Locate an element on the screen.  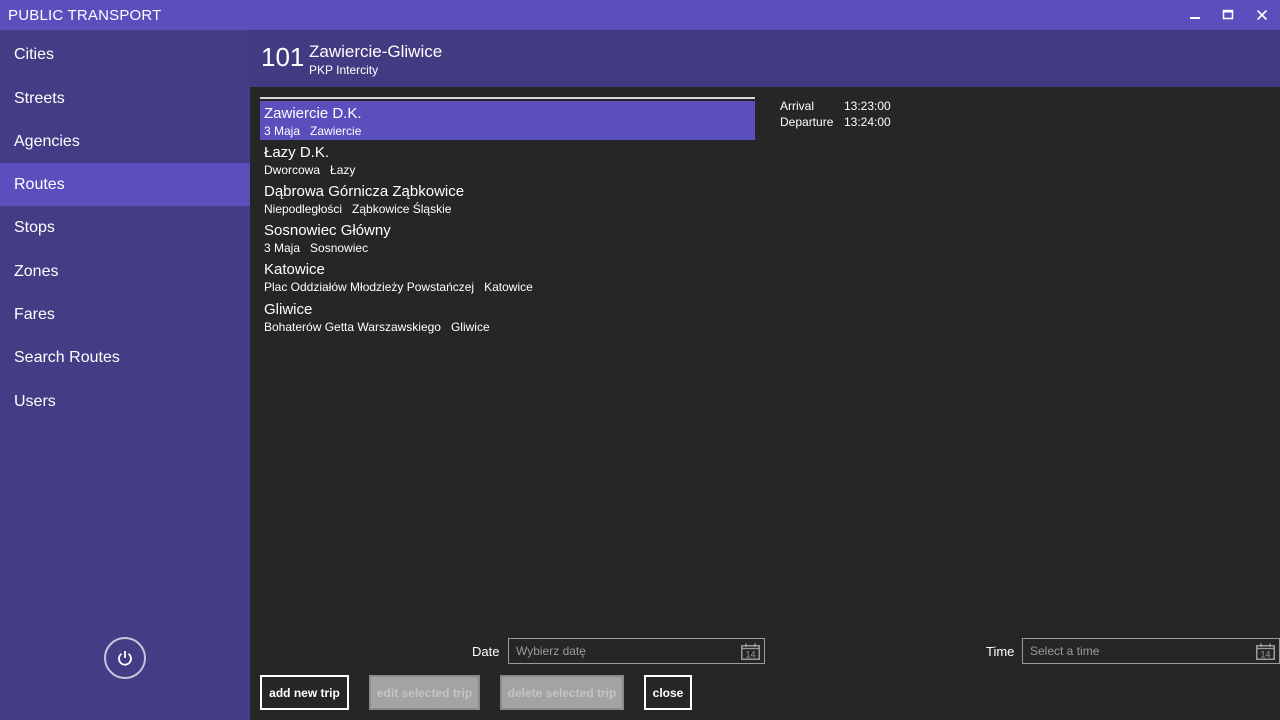
sidebar-item-agencies: Agencies is located at coordinates (125, 141).